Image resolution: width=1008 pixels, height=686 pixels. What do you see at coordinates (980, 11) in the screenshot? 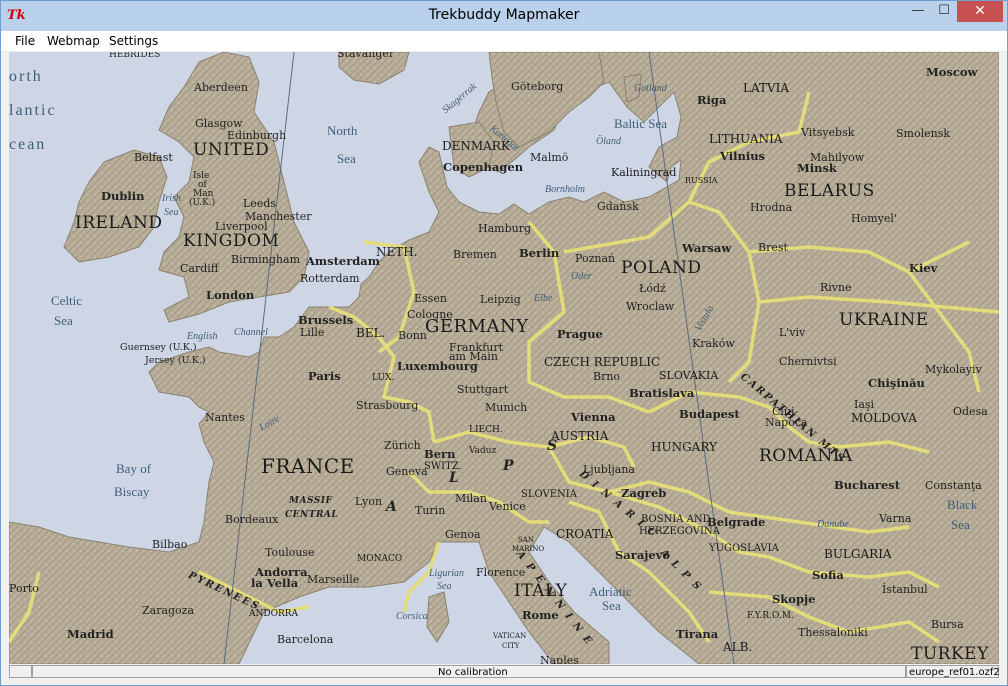
I see `close-button: ✕` at bounding box center [980, 11].